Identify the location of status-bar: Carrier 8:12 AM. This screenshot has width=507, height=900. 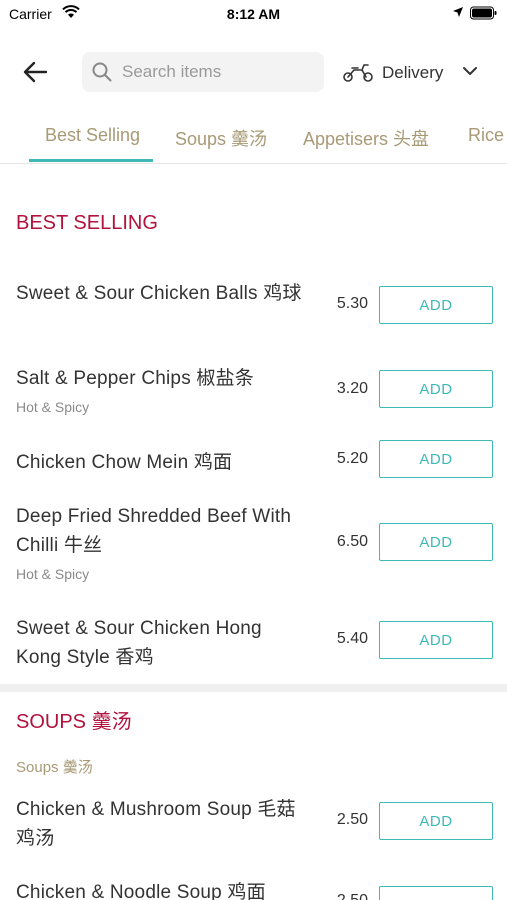
(253, 14).